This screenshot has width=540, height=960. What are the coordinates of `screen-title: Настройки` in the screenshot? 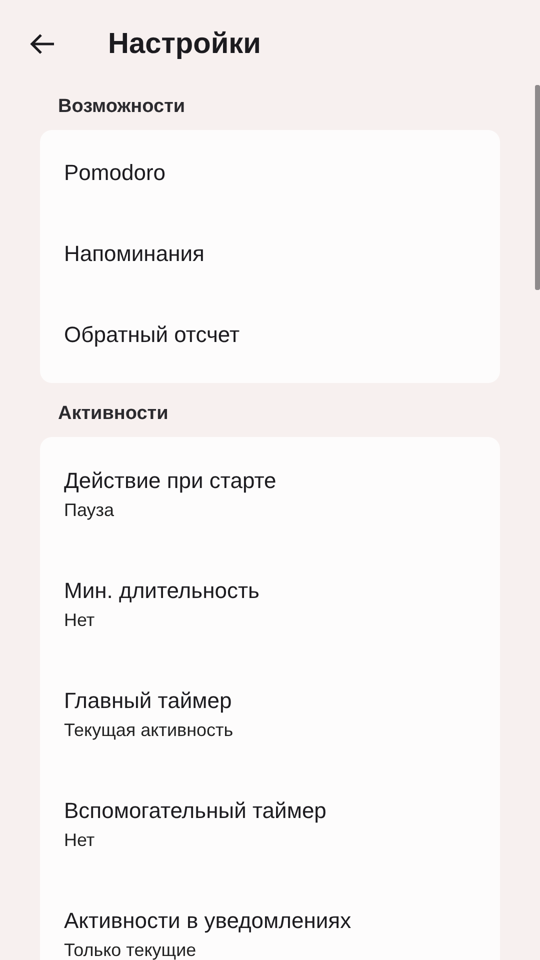 It's located at (185, 44).